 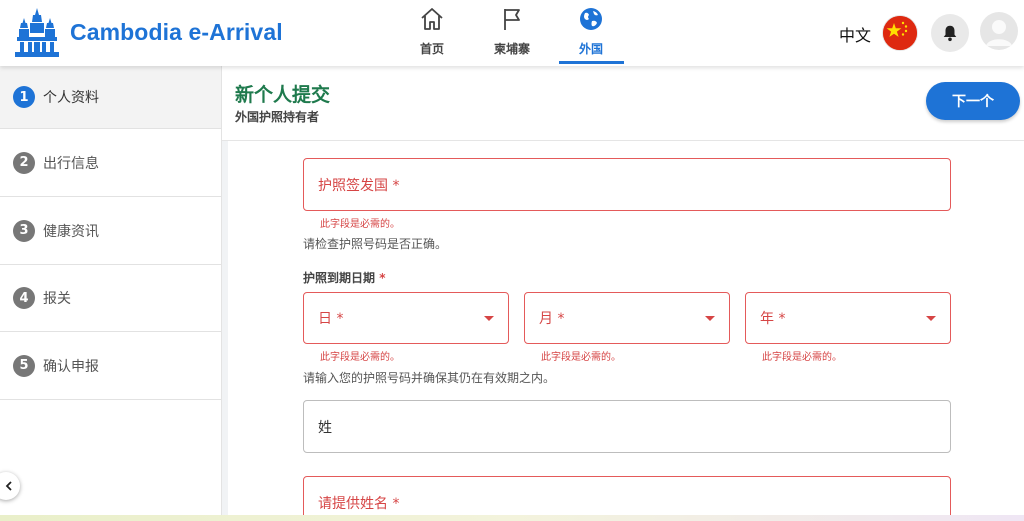 What do you see at coordinates (57, 299) in the screenshot?
I see `step-label: 报关` at bounding box center [57, 299].